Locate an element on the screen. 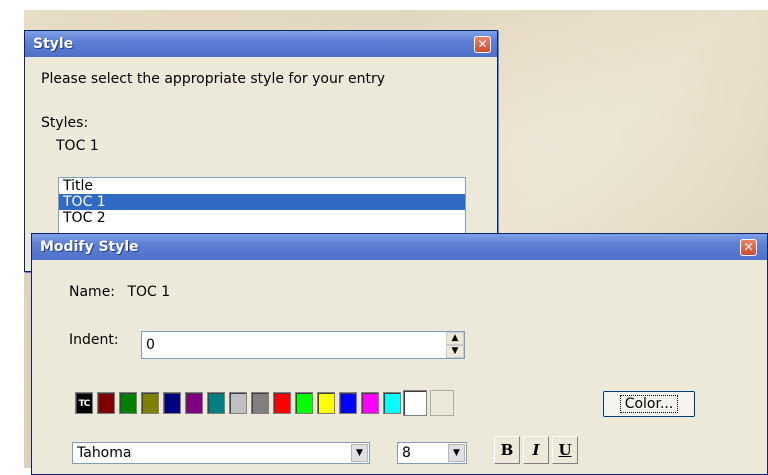  size-select-value: 8 is located at coordinates (406, 453).